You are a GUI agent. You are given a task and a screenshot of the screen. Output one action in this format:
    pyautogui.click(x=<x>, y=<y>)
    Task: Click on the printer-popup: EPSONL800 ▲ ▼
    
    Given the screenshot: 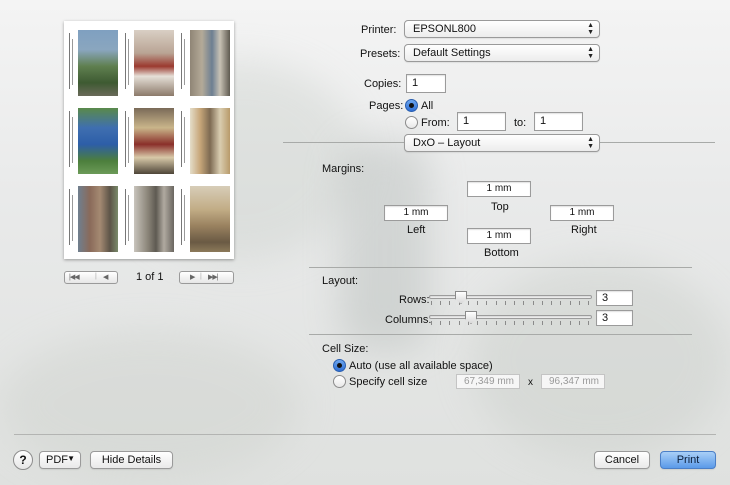 What is the action you would take?
    pyautogui.click(x=502, y=29)
    